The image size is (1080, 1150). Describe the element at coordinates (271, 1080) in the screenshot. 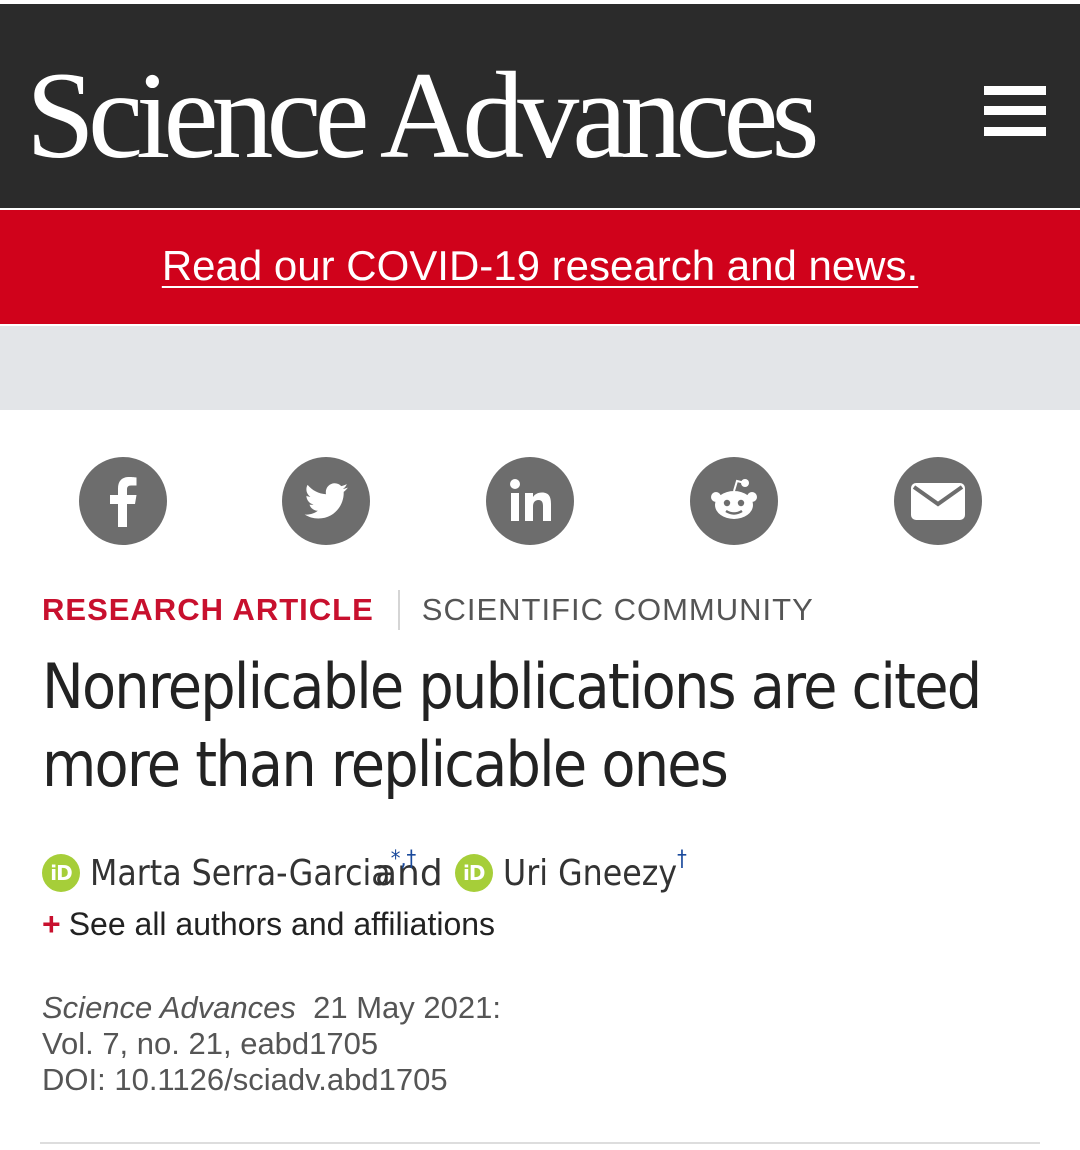

I see `doi: DOI: 10.1126/sciadv.abd1705` at that location.